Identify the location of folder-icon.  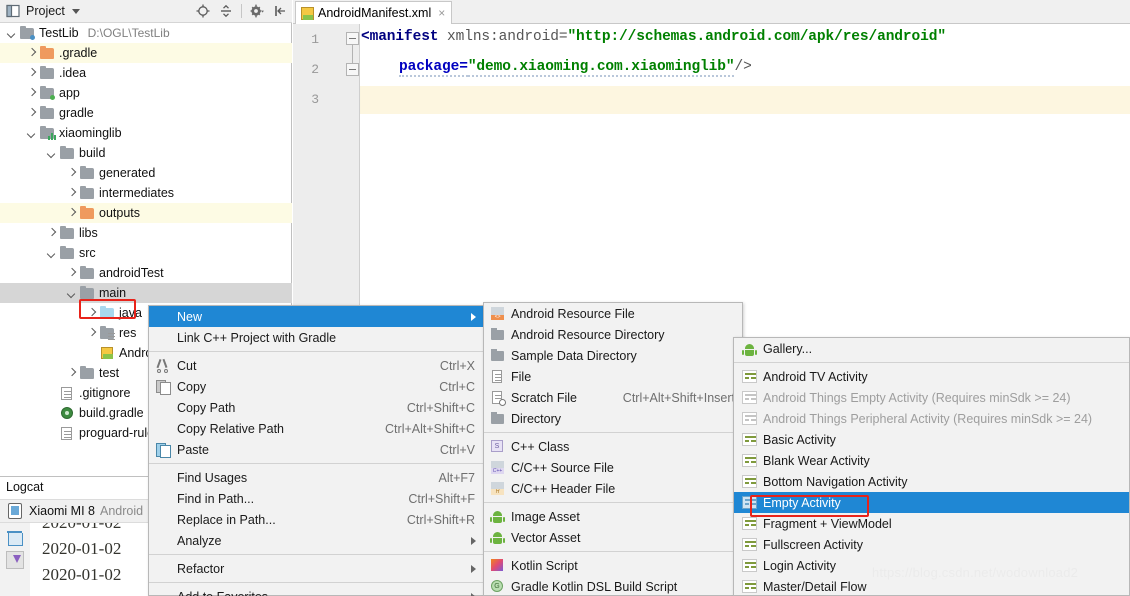
(497, 418).